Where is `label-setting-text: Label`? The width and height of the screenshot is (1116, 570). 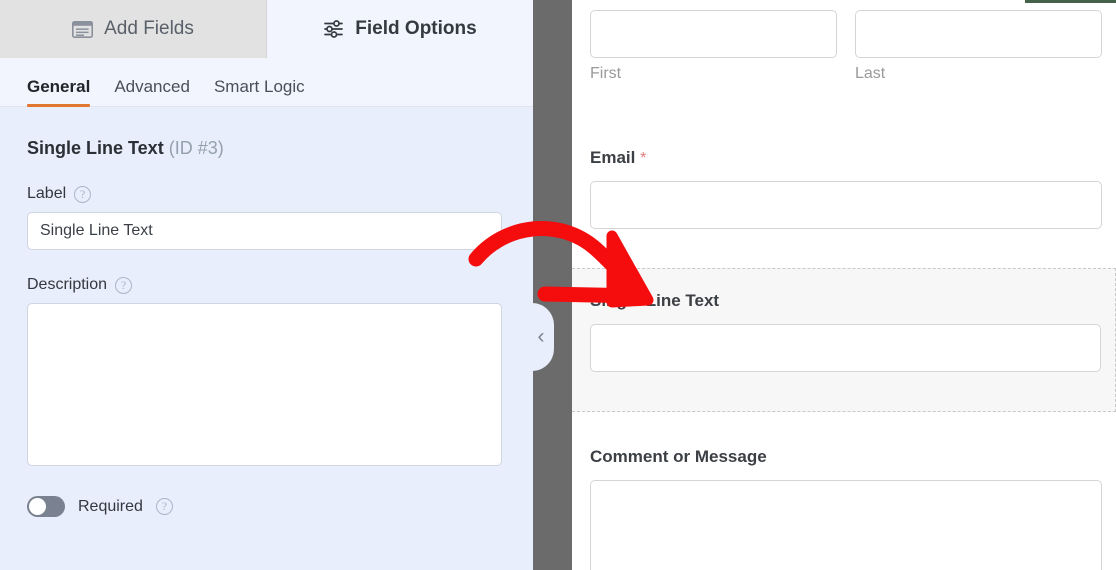
label-setting-text: Label is located at coordinates (47, 193).